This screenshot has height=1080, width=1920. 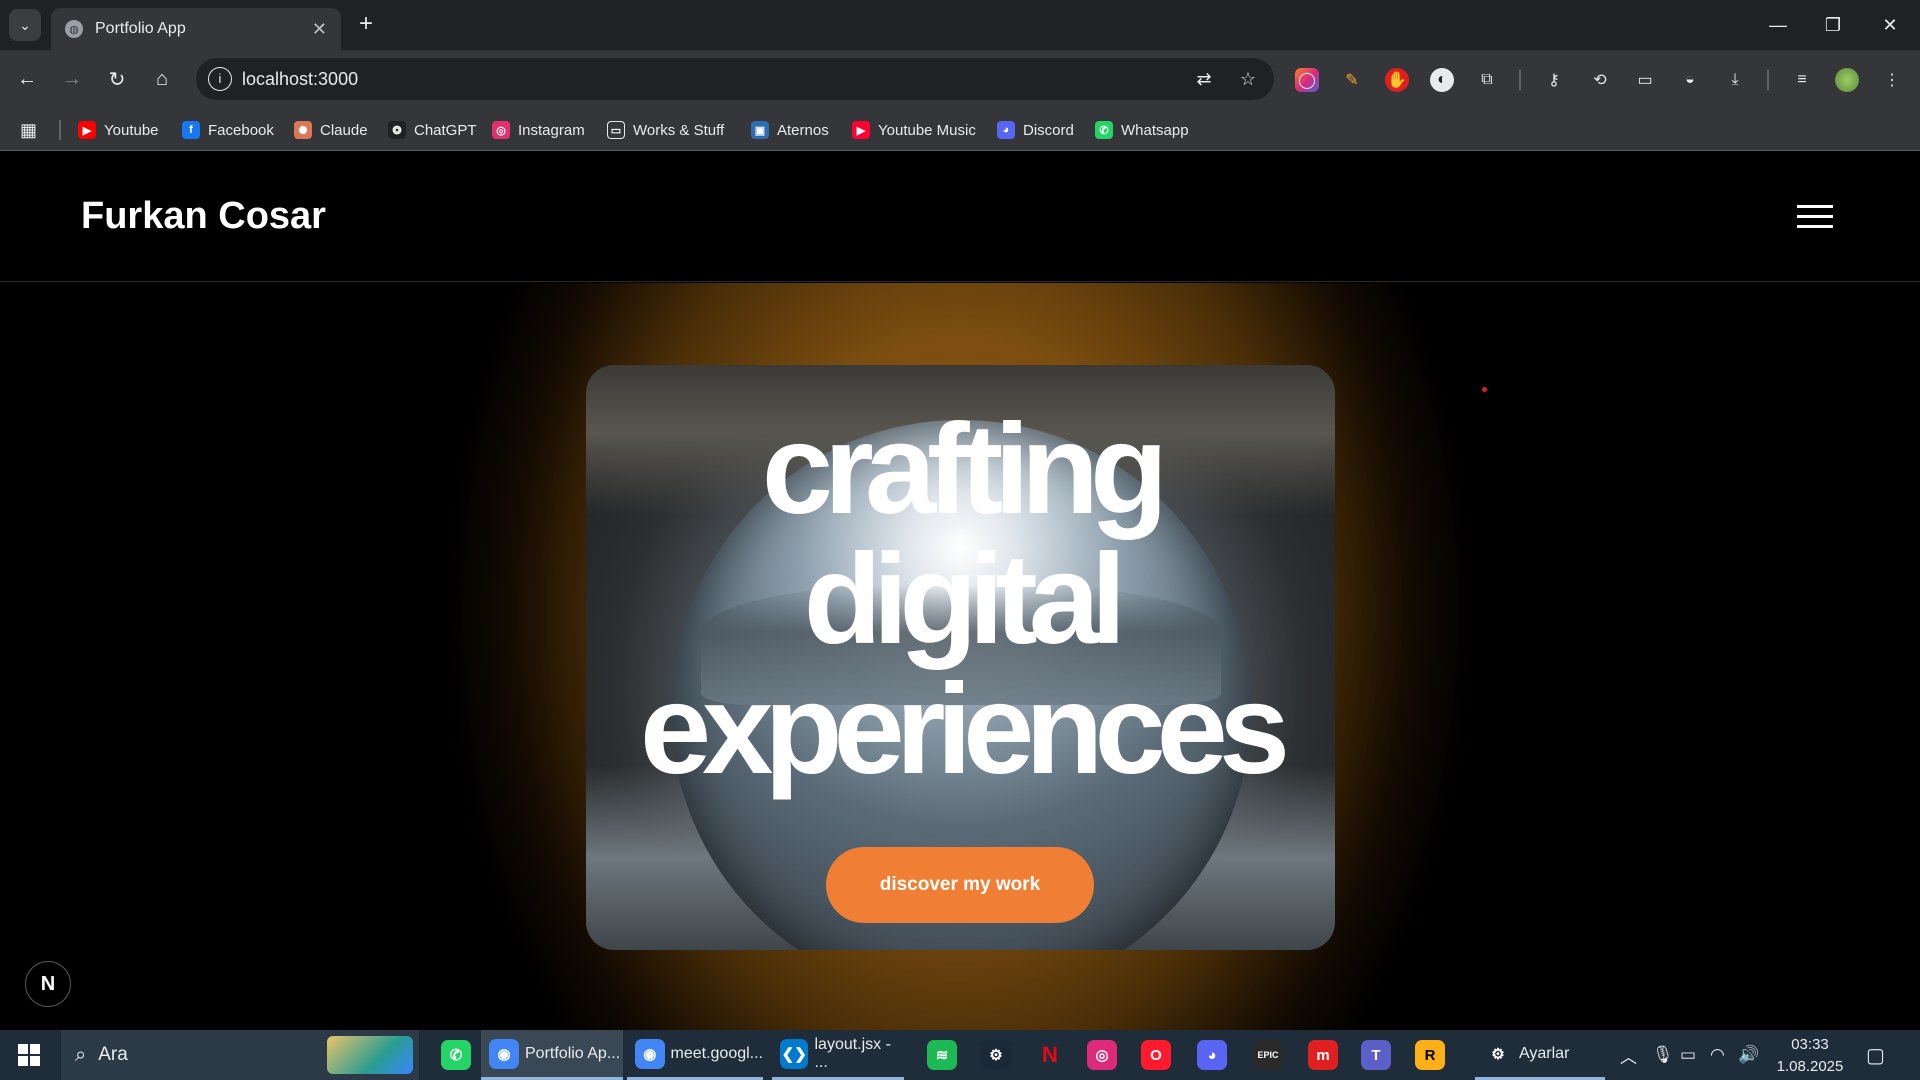 I want to click on bookmark-item: ▶ Youtube Music, so click(x=914, y=130).